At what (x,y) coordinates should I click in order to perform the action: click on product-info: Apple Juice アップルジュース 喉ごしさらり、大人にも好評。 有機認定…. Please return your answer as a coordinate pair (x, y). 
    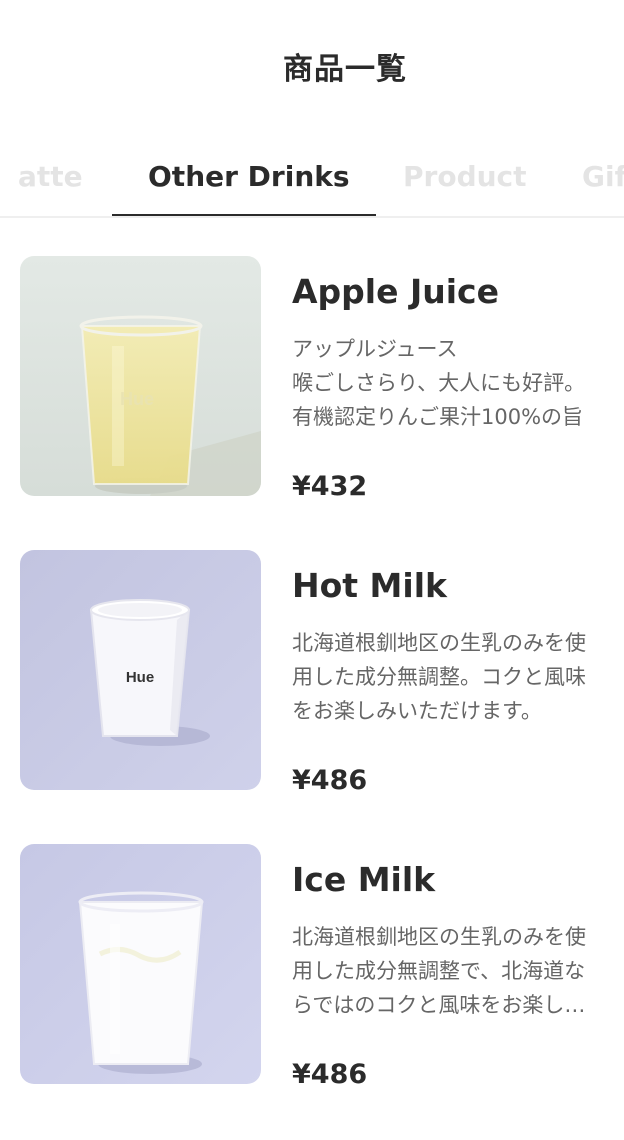
    Looking at the image, I should click on (458, 387).